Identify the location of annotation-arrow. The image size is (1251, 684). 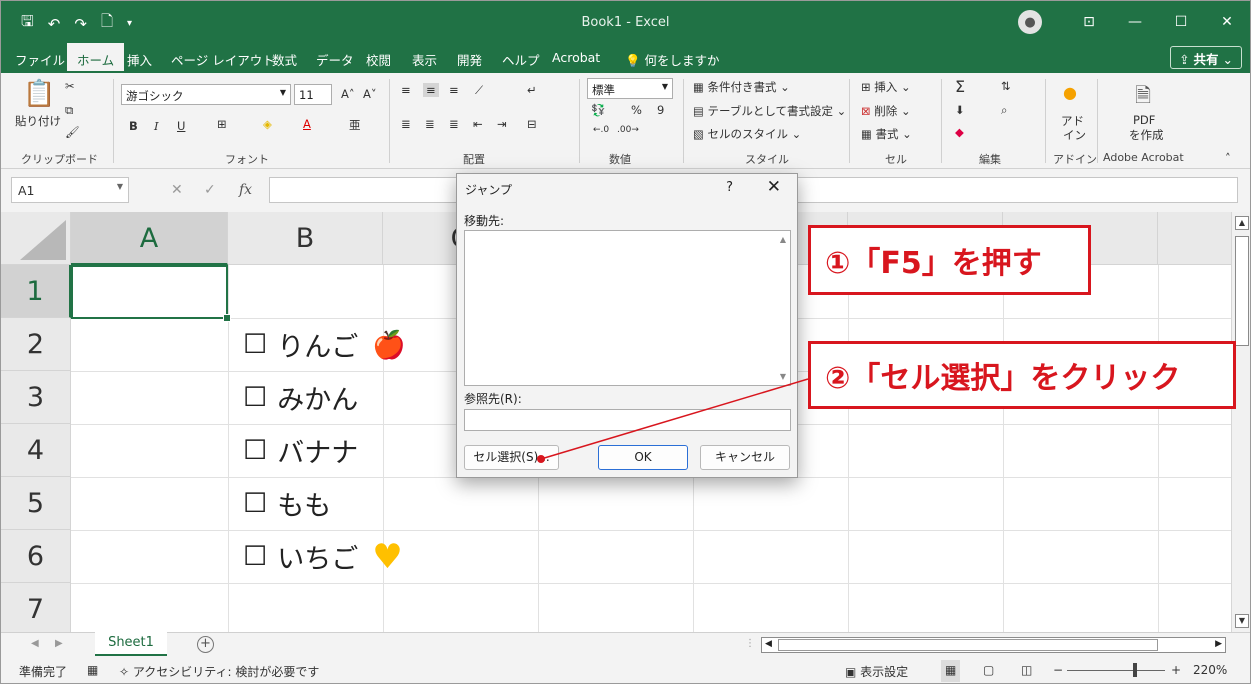
(673, 420).